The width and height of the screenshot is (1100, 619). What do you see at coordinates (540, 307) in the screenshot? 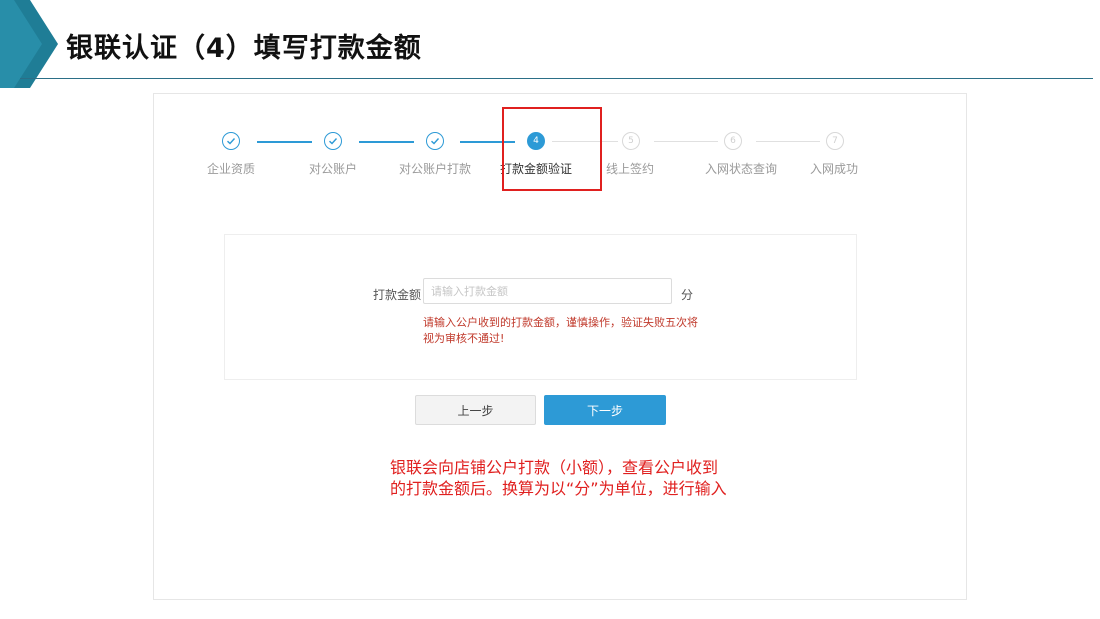
I see `amount-form-panel: 打款金额 分 请输入公户收到的打款金额，谨慎操作，验证失败五次将视为审核不通过!` at bounding box center [540, 307].